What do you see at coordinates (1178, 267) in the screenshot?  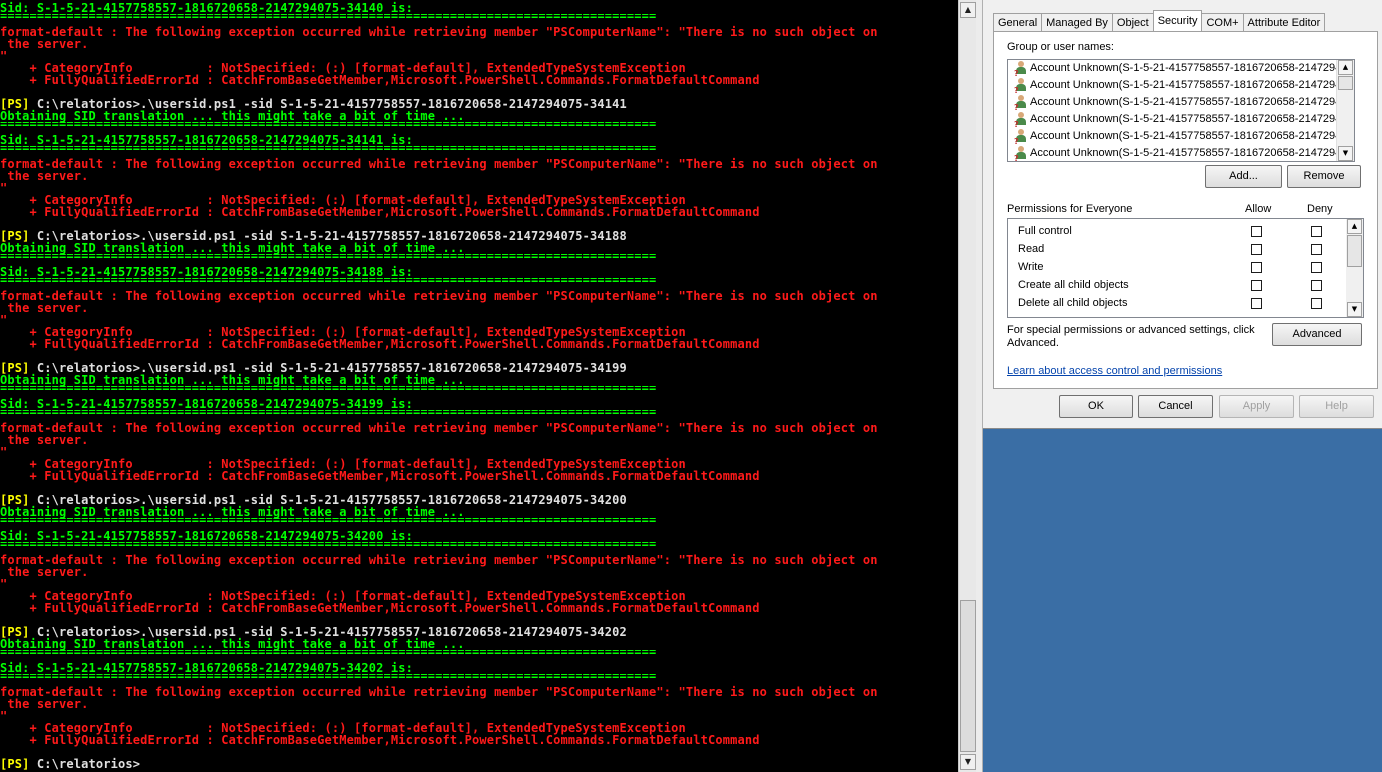 I see `permission-row: Write` at bounding box center [1178, 267].